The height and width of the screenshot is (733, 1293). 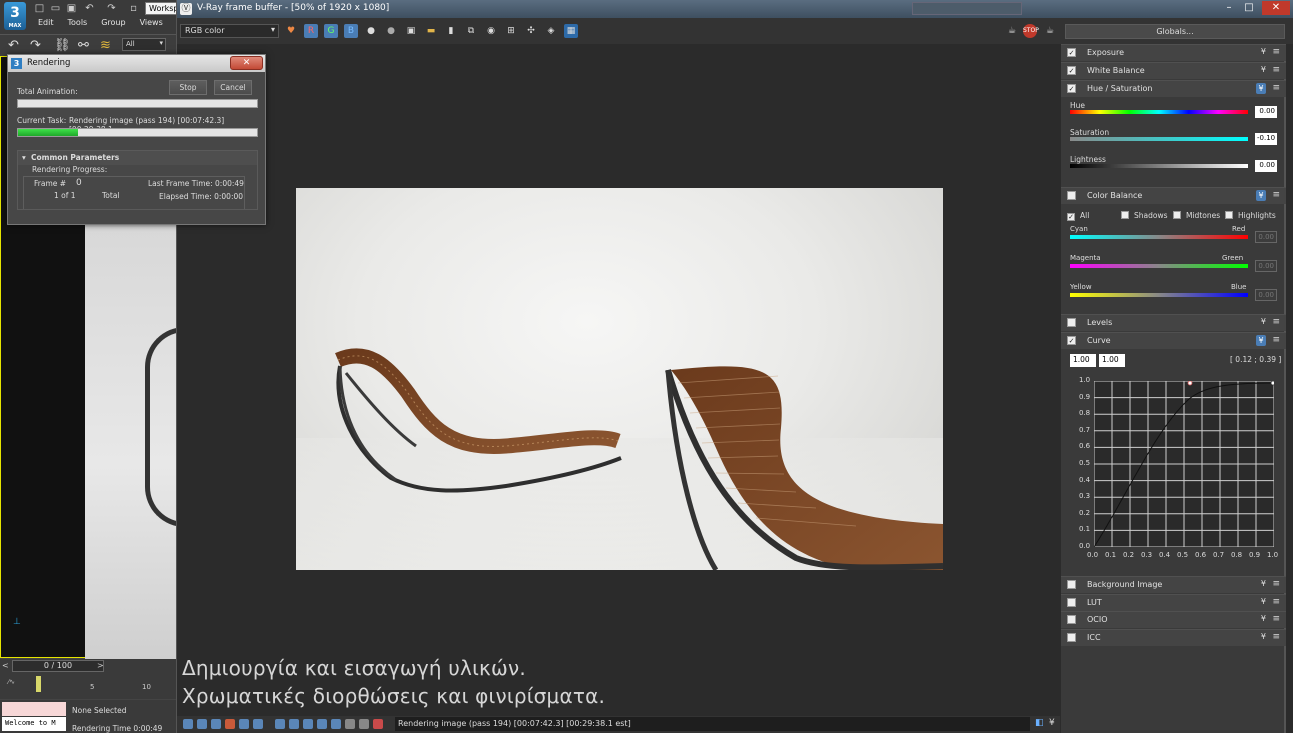 I want to click on saturation-slider, so click(x=1159, y=139).